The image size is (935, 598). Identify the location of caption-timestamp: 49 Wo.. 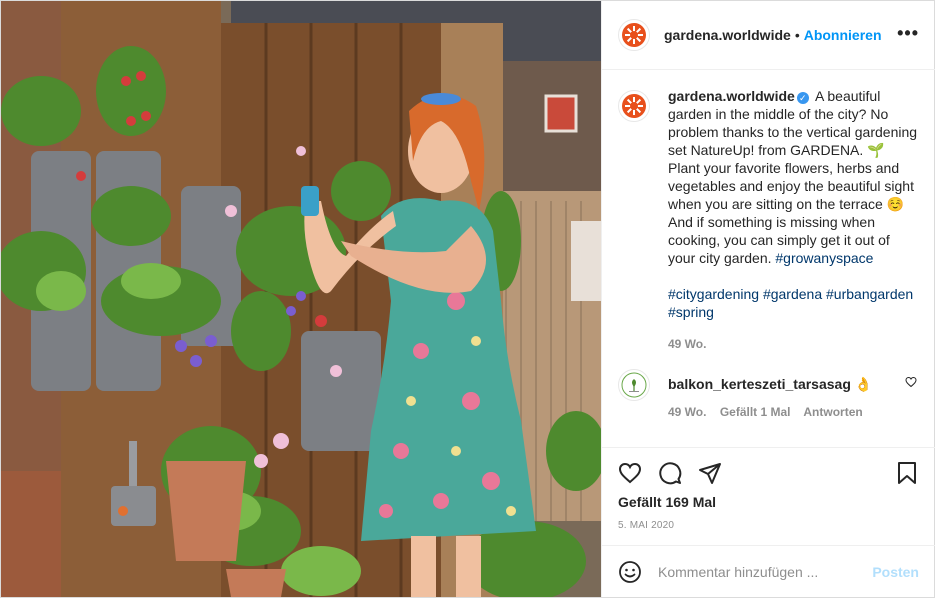
(793, 344).